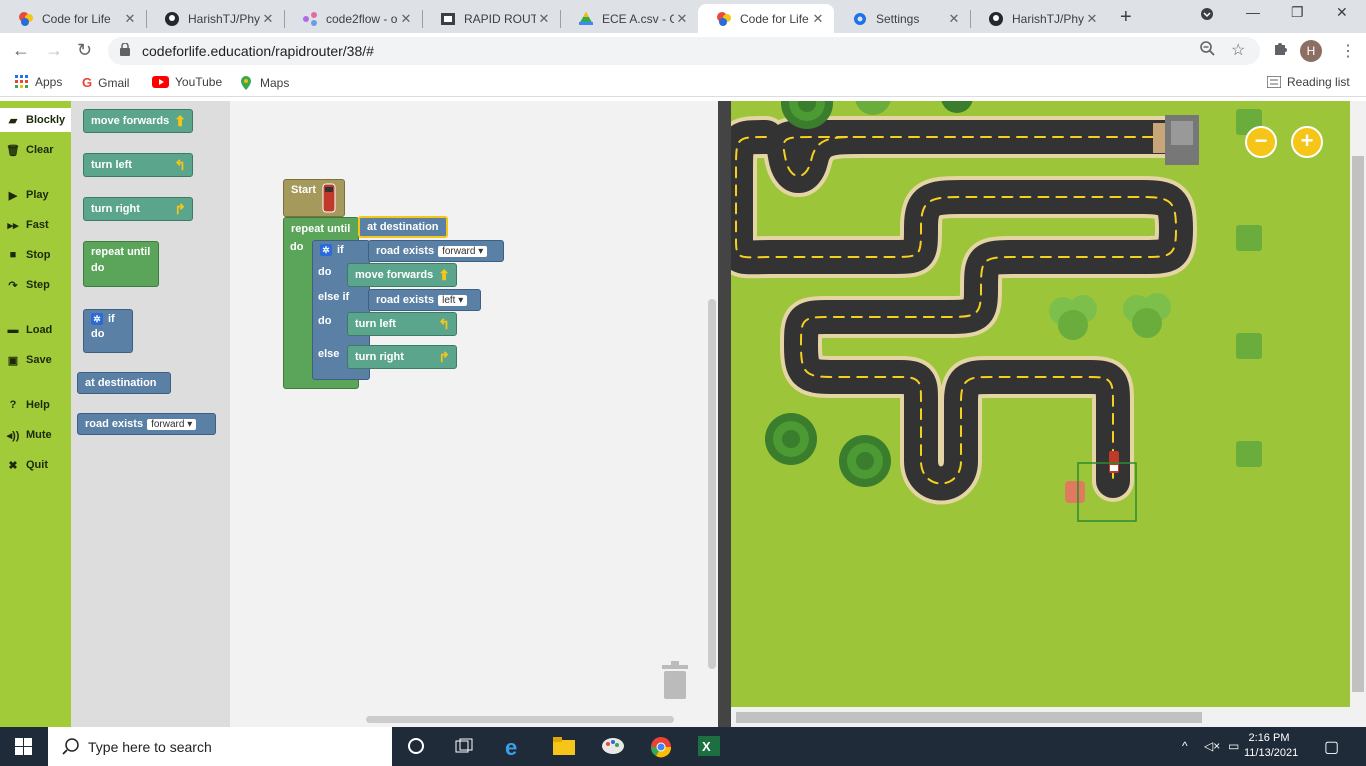 The image size is (1366, 766). Describe the element at coordinates (436, 251) in the screenshot. I see `road-exists-forward-condition: road exists forward ▾` at that location.